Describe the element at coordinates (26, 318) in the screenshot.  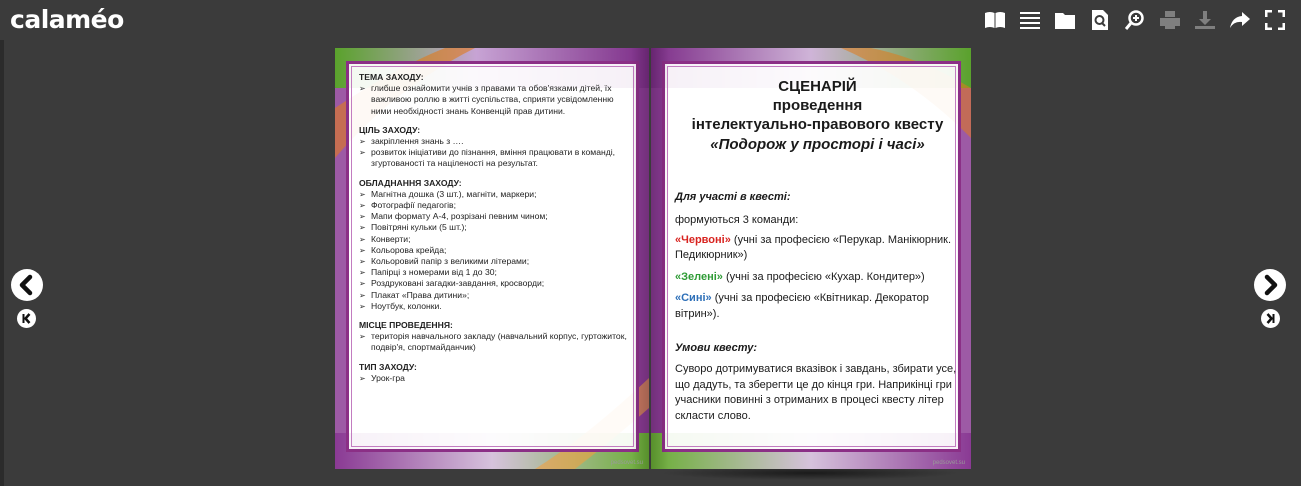
I see `first-page-icon` at that location.